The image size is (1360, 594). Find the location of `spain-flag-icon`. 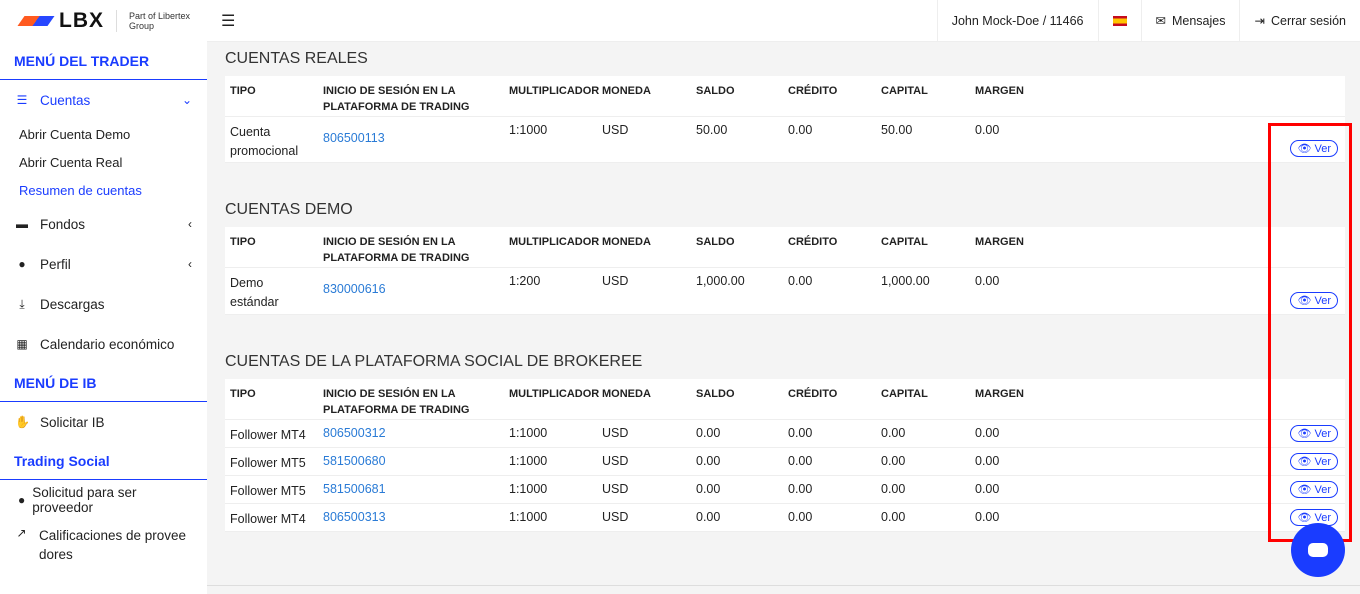

spain-flag-icon is located at coordinates (1119, 20).